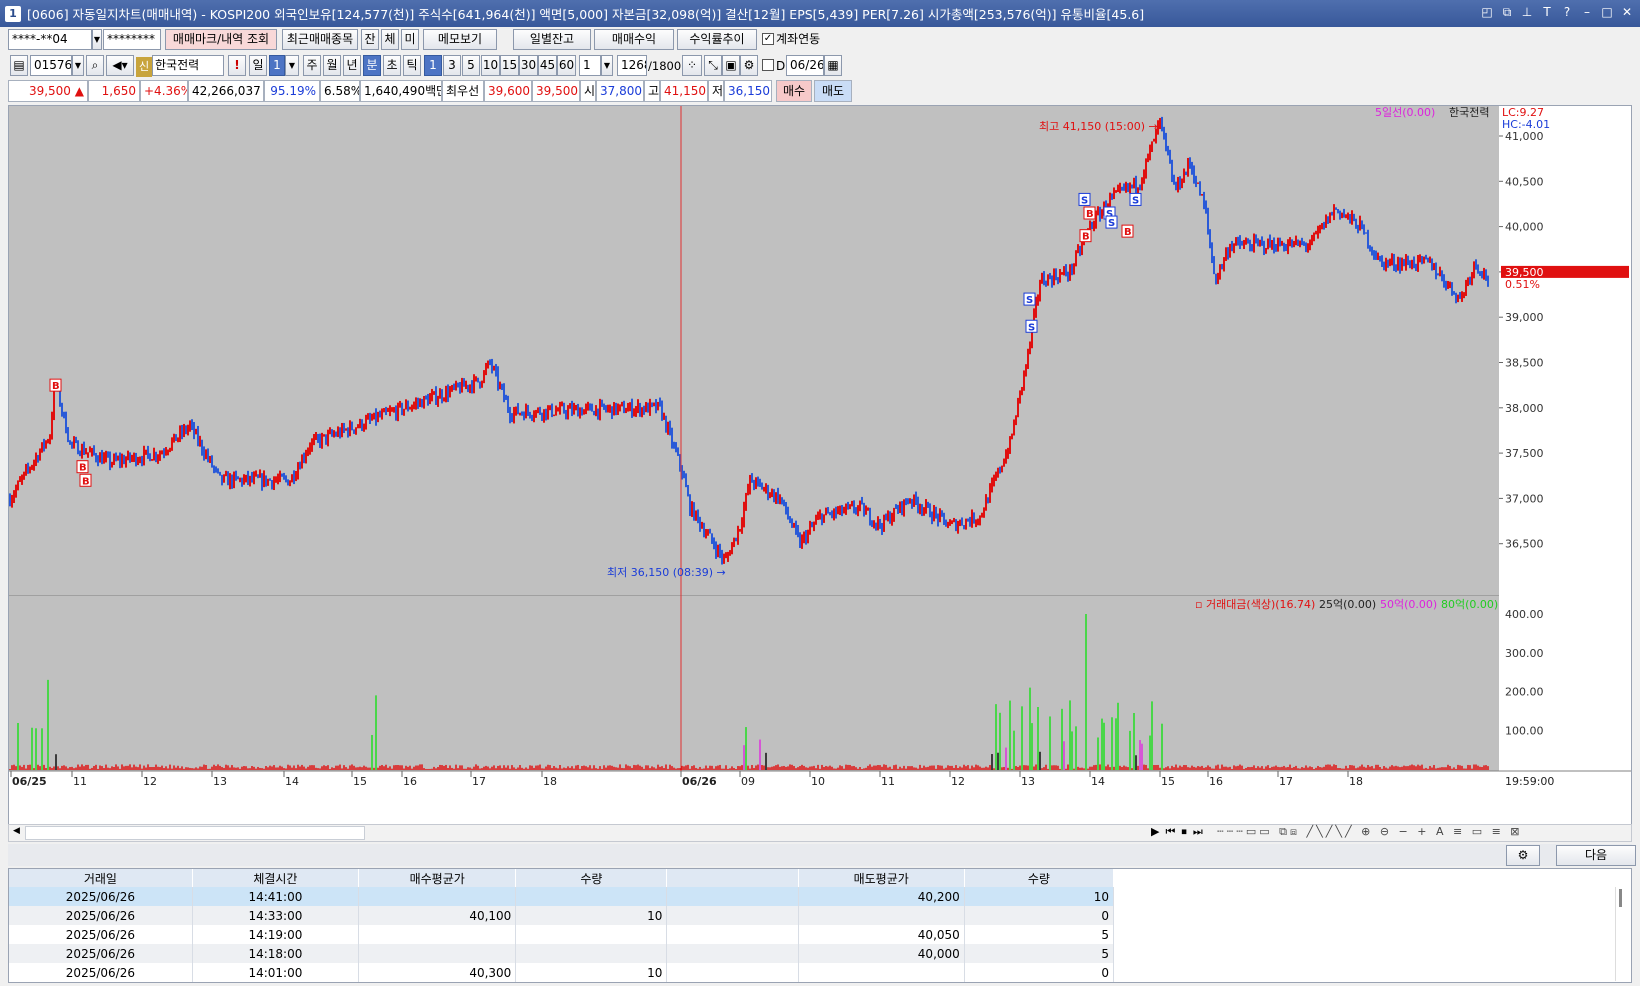 The width and height of the screenshot is (1640, 986). What do you see at coordinates (591, 878) in the screenshot?
I see `col-buy-qty: 수량` at bounding box center [591, 878].